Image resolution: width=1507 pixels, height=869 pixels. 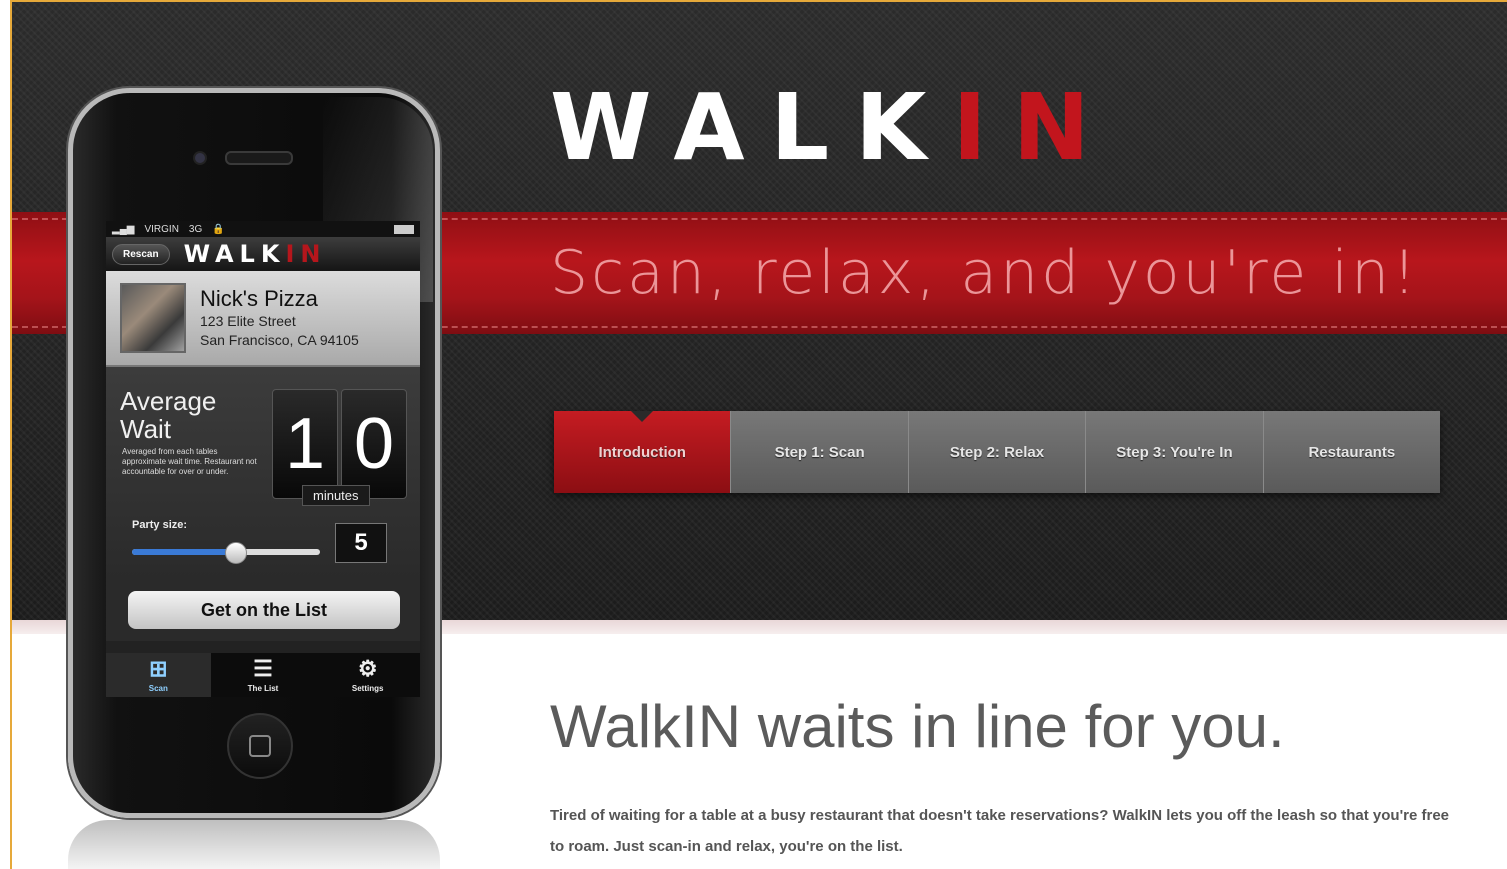 What do you see at coordinates (1034, 127) in the screenshot?
I see `logo-accent: IN` at bounding box center [1034, 127].